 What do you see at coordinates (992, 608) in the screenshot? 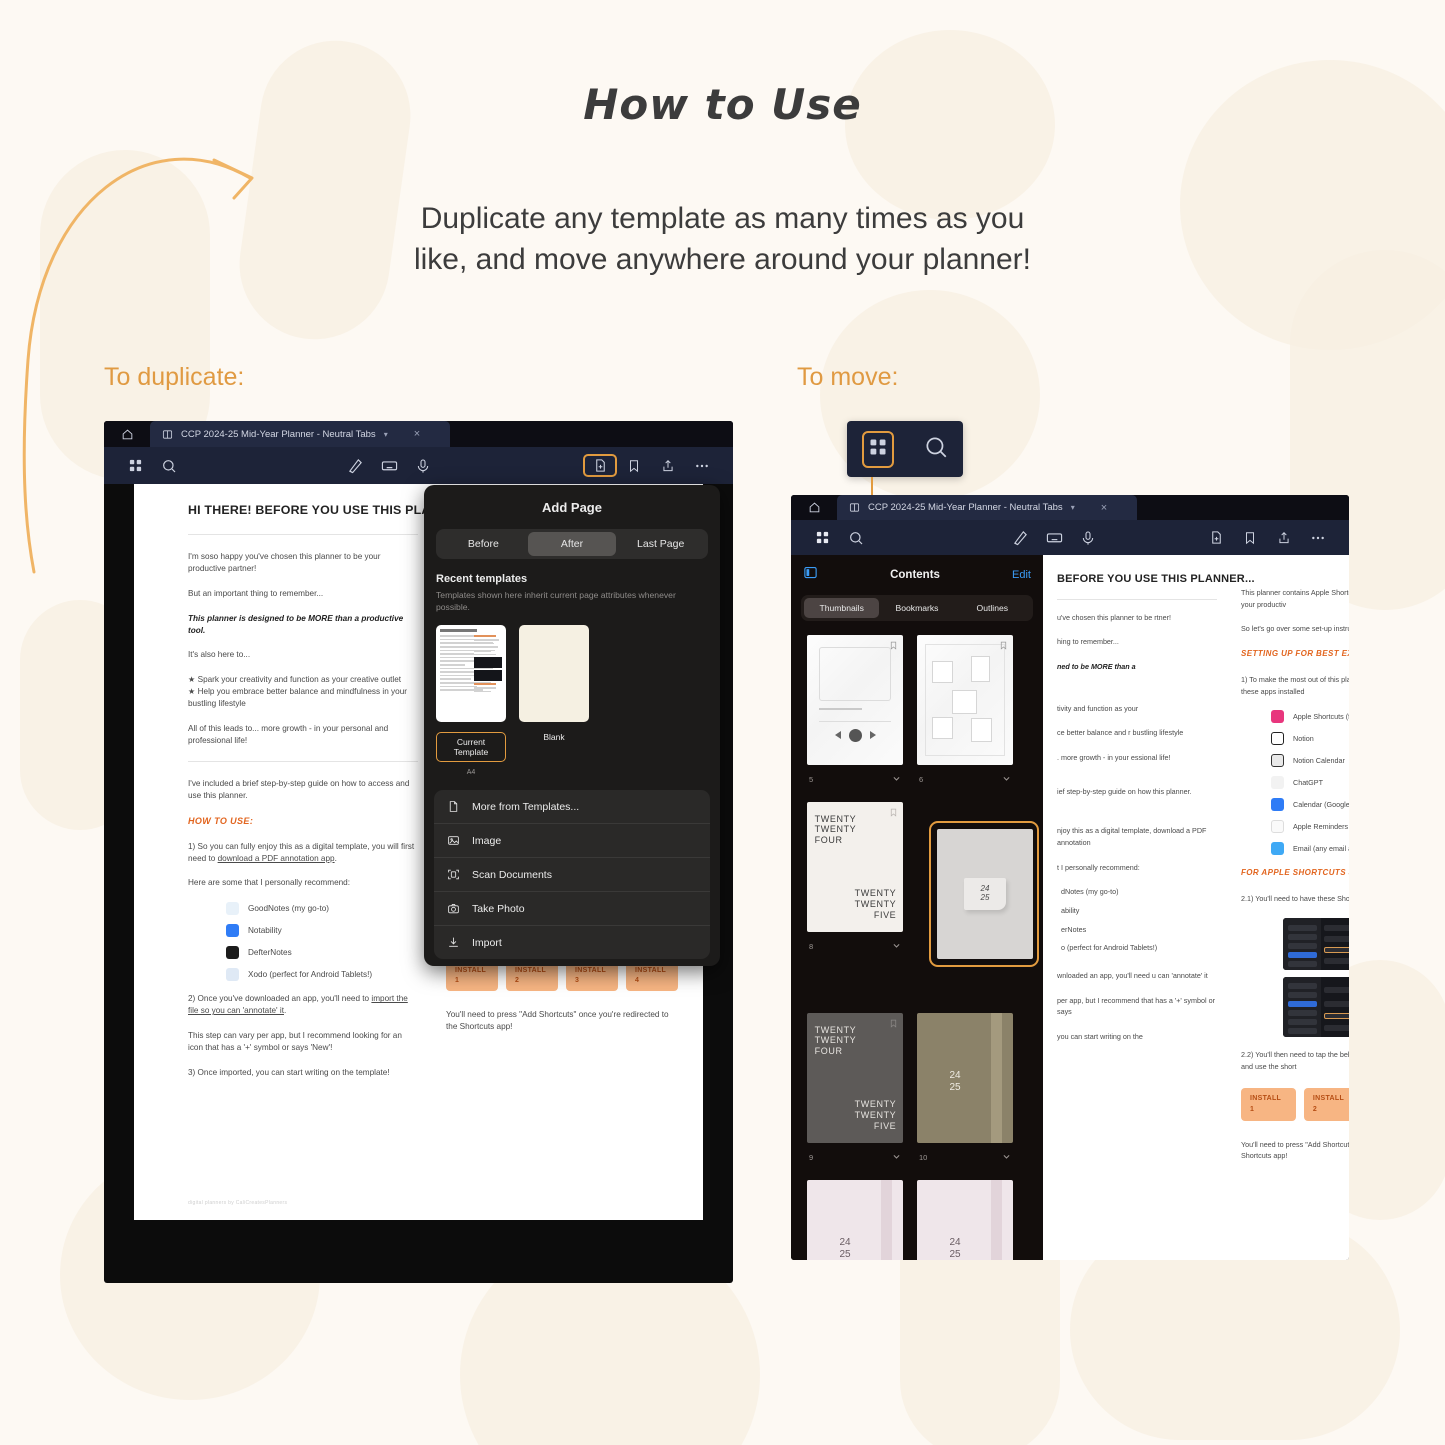
I see `tab-outlines: Outlines` at bounding box center [992, 608].